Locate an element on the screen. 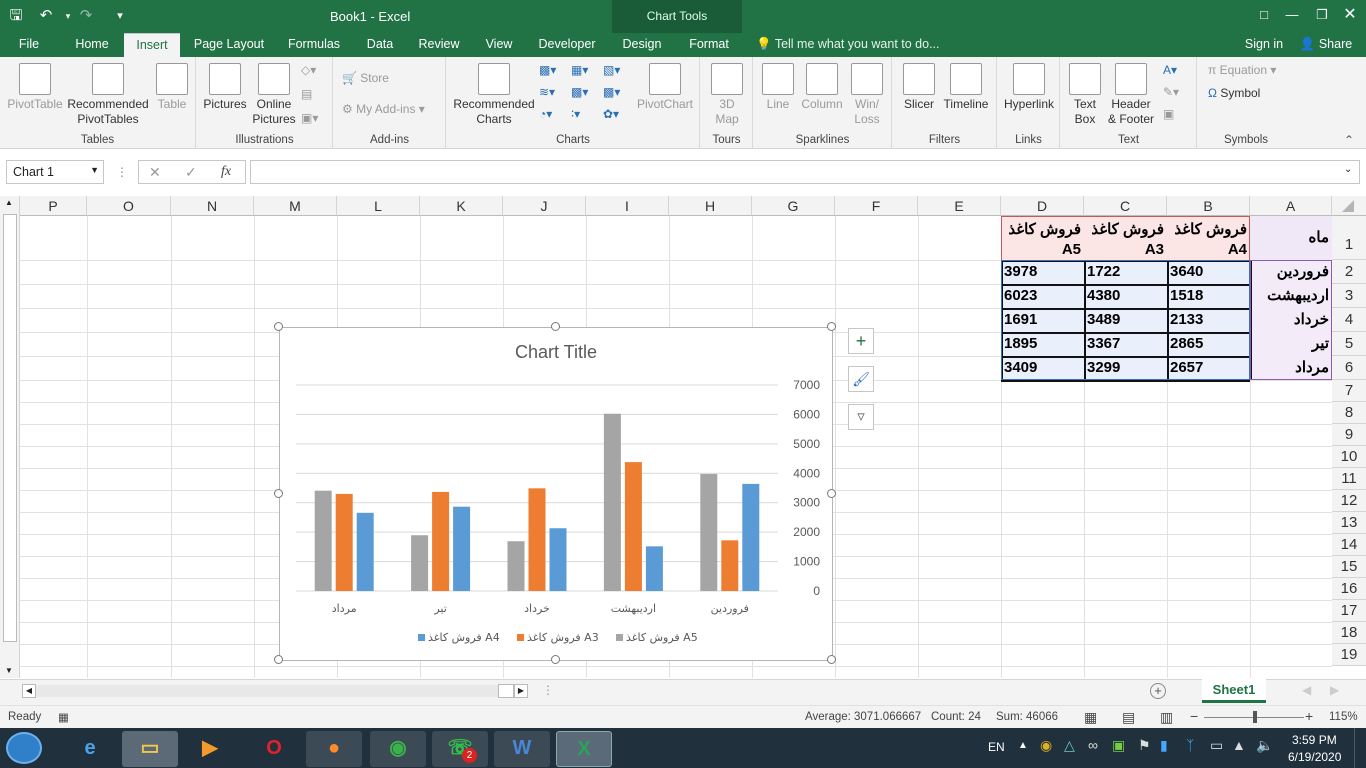 Image resolution: width=1366 pixels, height=768 pixels. sign-in-link: Sign in is located at coordinates (1264, 45).